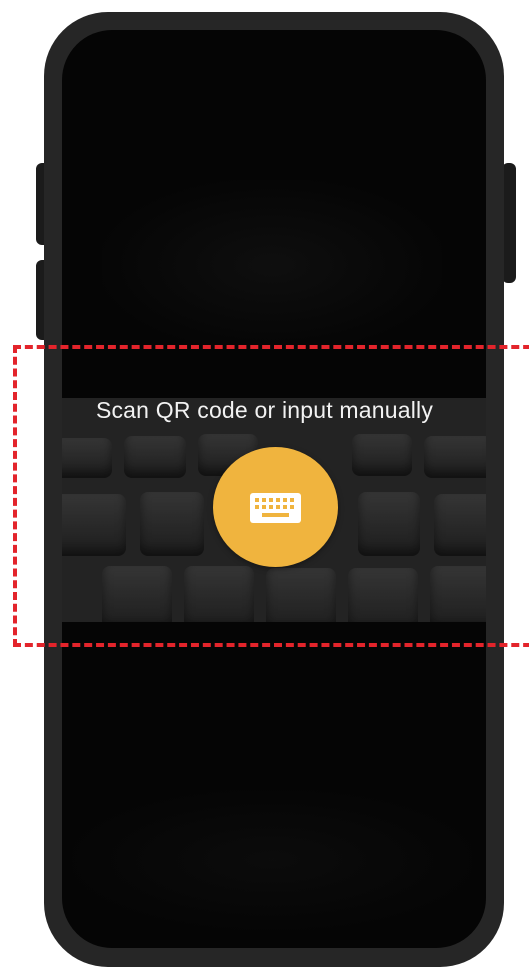 Image resolution: width=529 pixels, height=968 pixels. Describe the element at coordinates (264, 410) in the screenshot. I see `scan-instruction-text: Scan QR code or input manually` at that location.